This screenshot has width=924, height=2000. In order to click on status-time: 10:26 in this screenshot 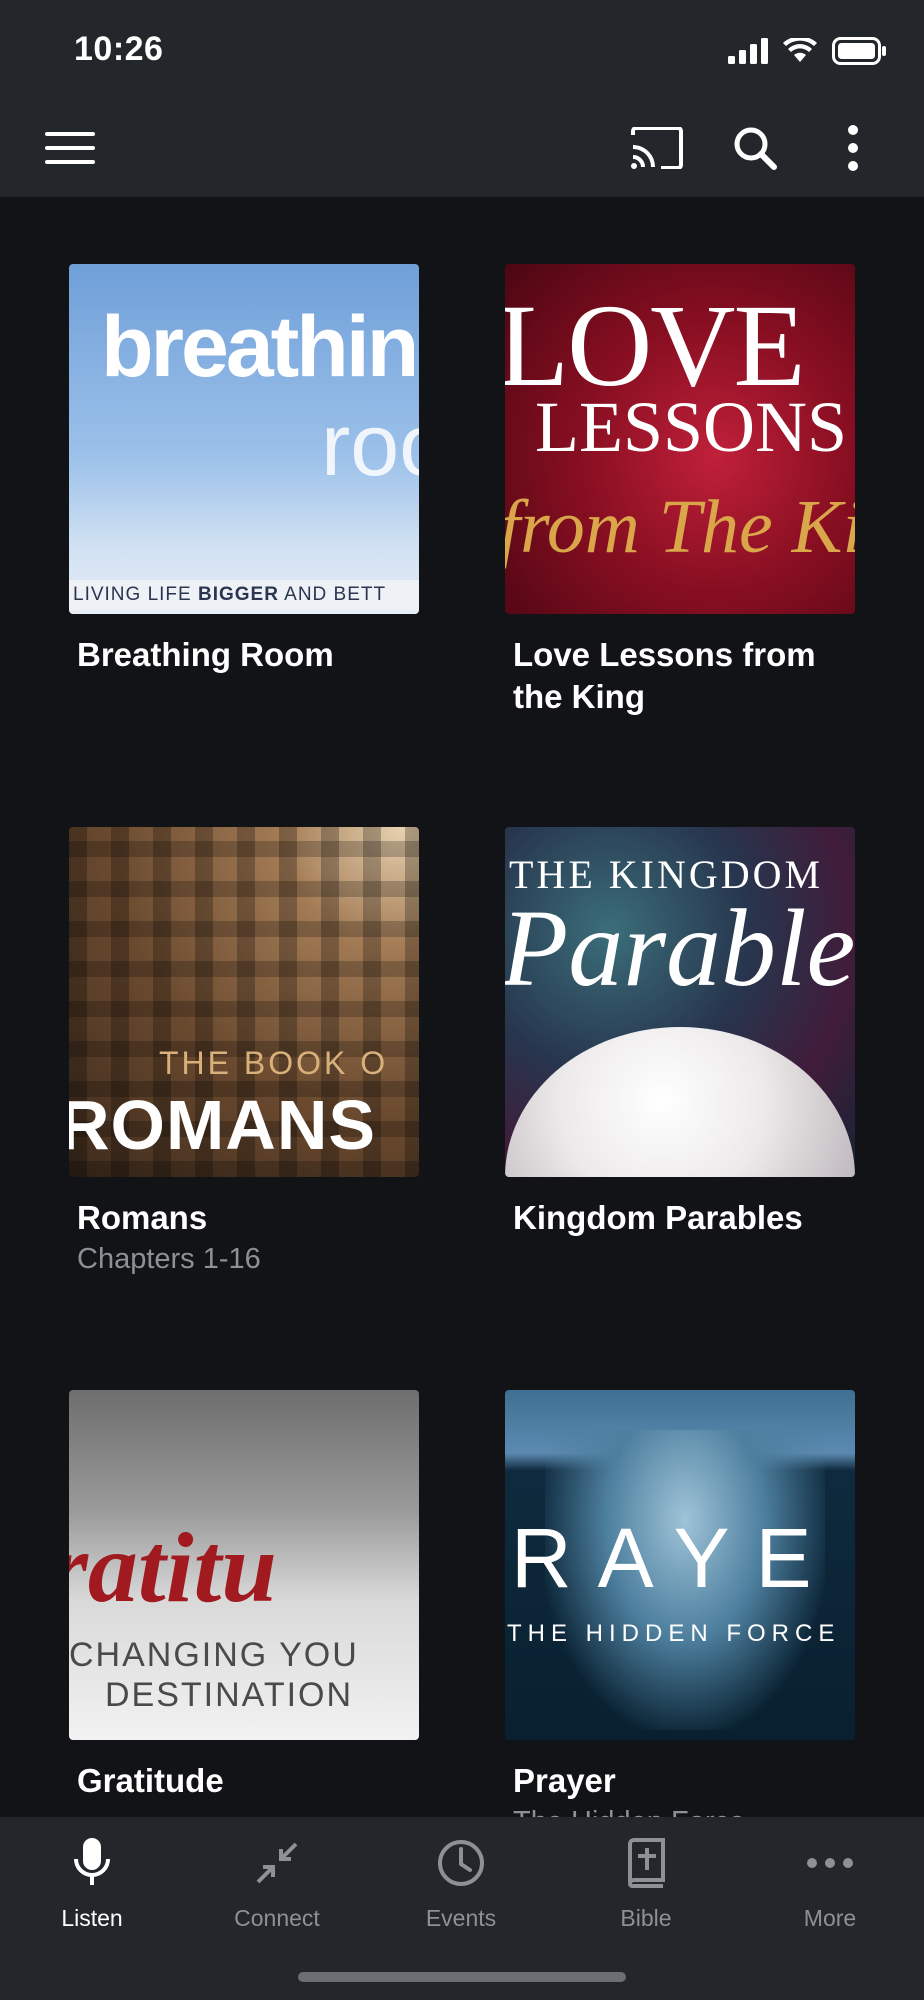, I will do `click(119, 49)`.